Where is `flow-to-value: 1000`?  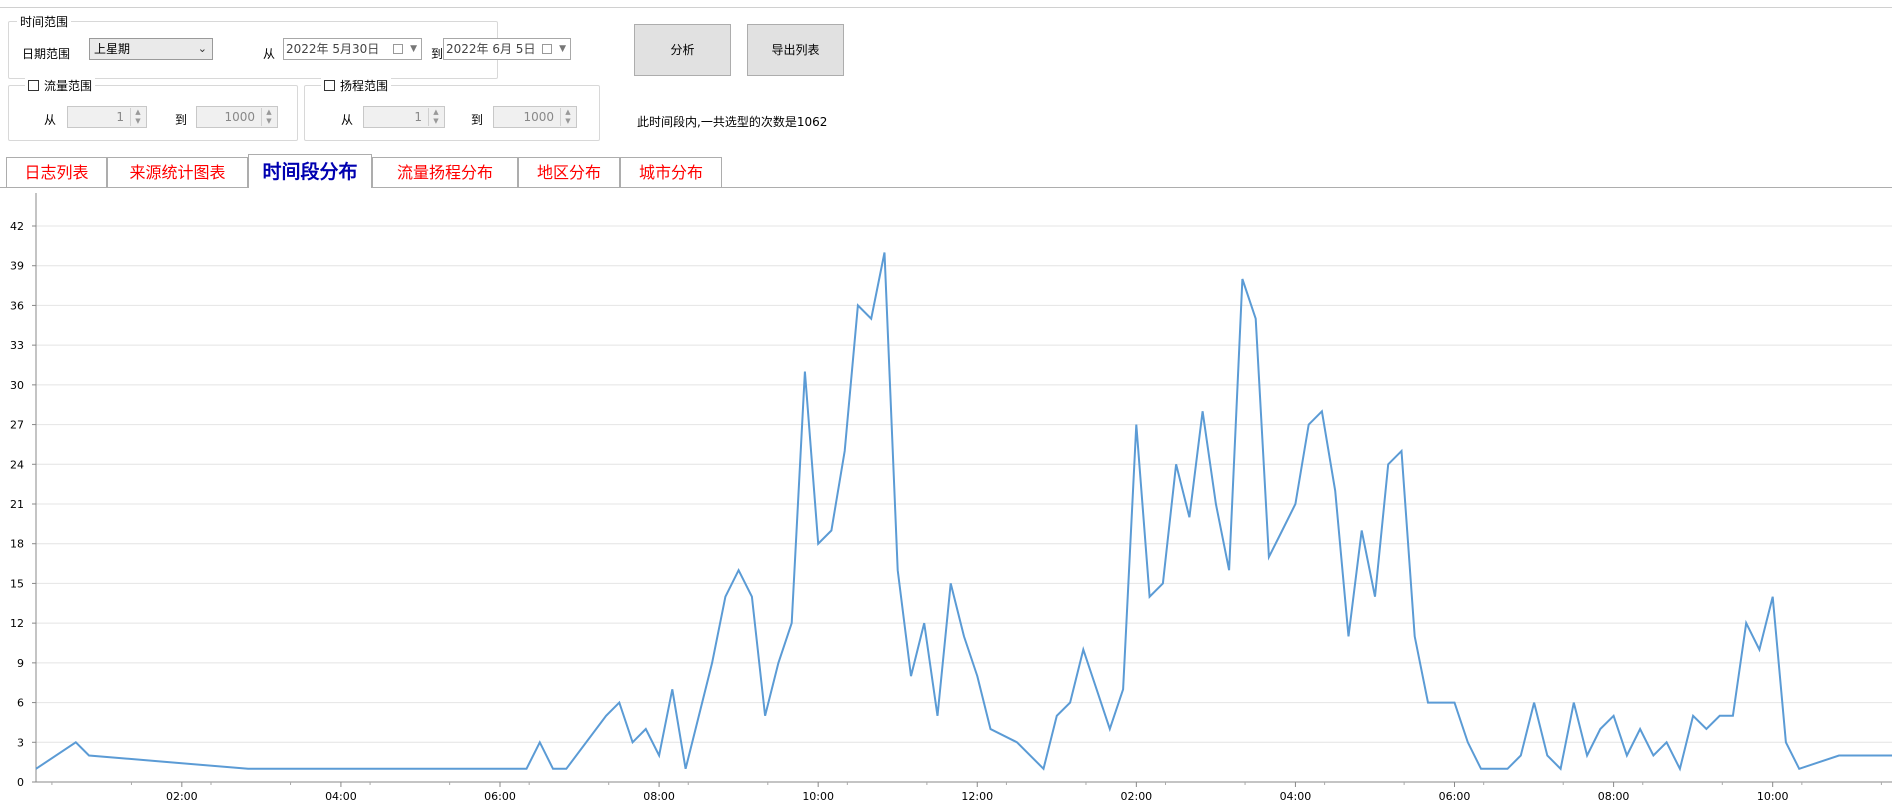 flow-to-value: 1000 is located at coordinates (239, 117).